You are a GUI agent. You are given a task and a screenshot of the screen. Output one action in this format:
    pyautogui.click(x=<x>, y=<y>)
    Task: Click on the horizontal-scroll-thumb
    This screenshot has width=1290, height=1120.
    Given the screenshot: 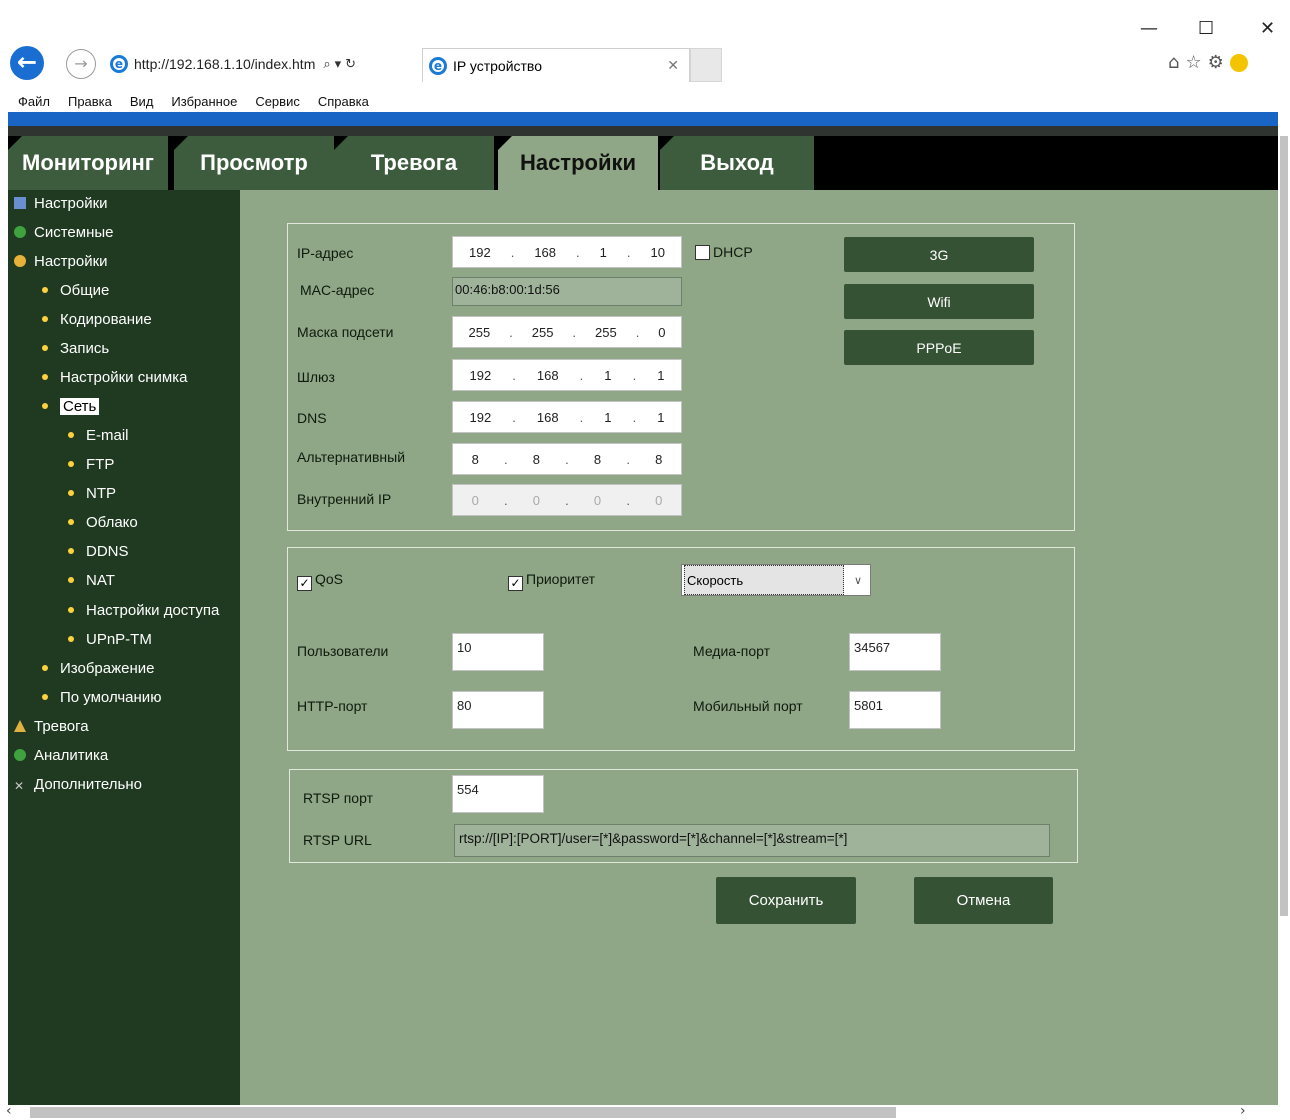 What is the action you would take?
    pyautogui.click(x=463, y=1112)
    